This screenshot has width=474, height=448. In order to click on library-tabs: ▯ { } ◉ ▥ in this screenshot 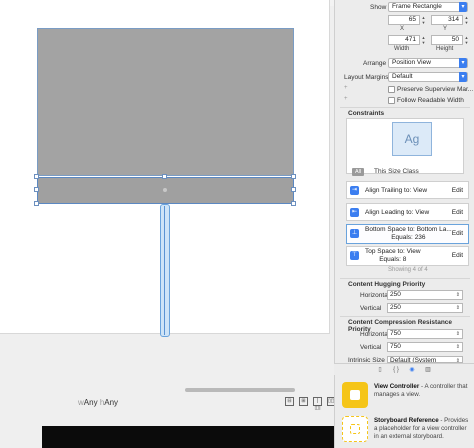, I will do `click(404, 369)`.